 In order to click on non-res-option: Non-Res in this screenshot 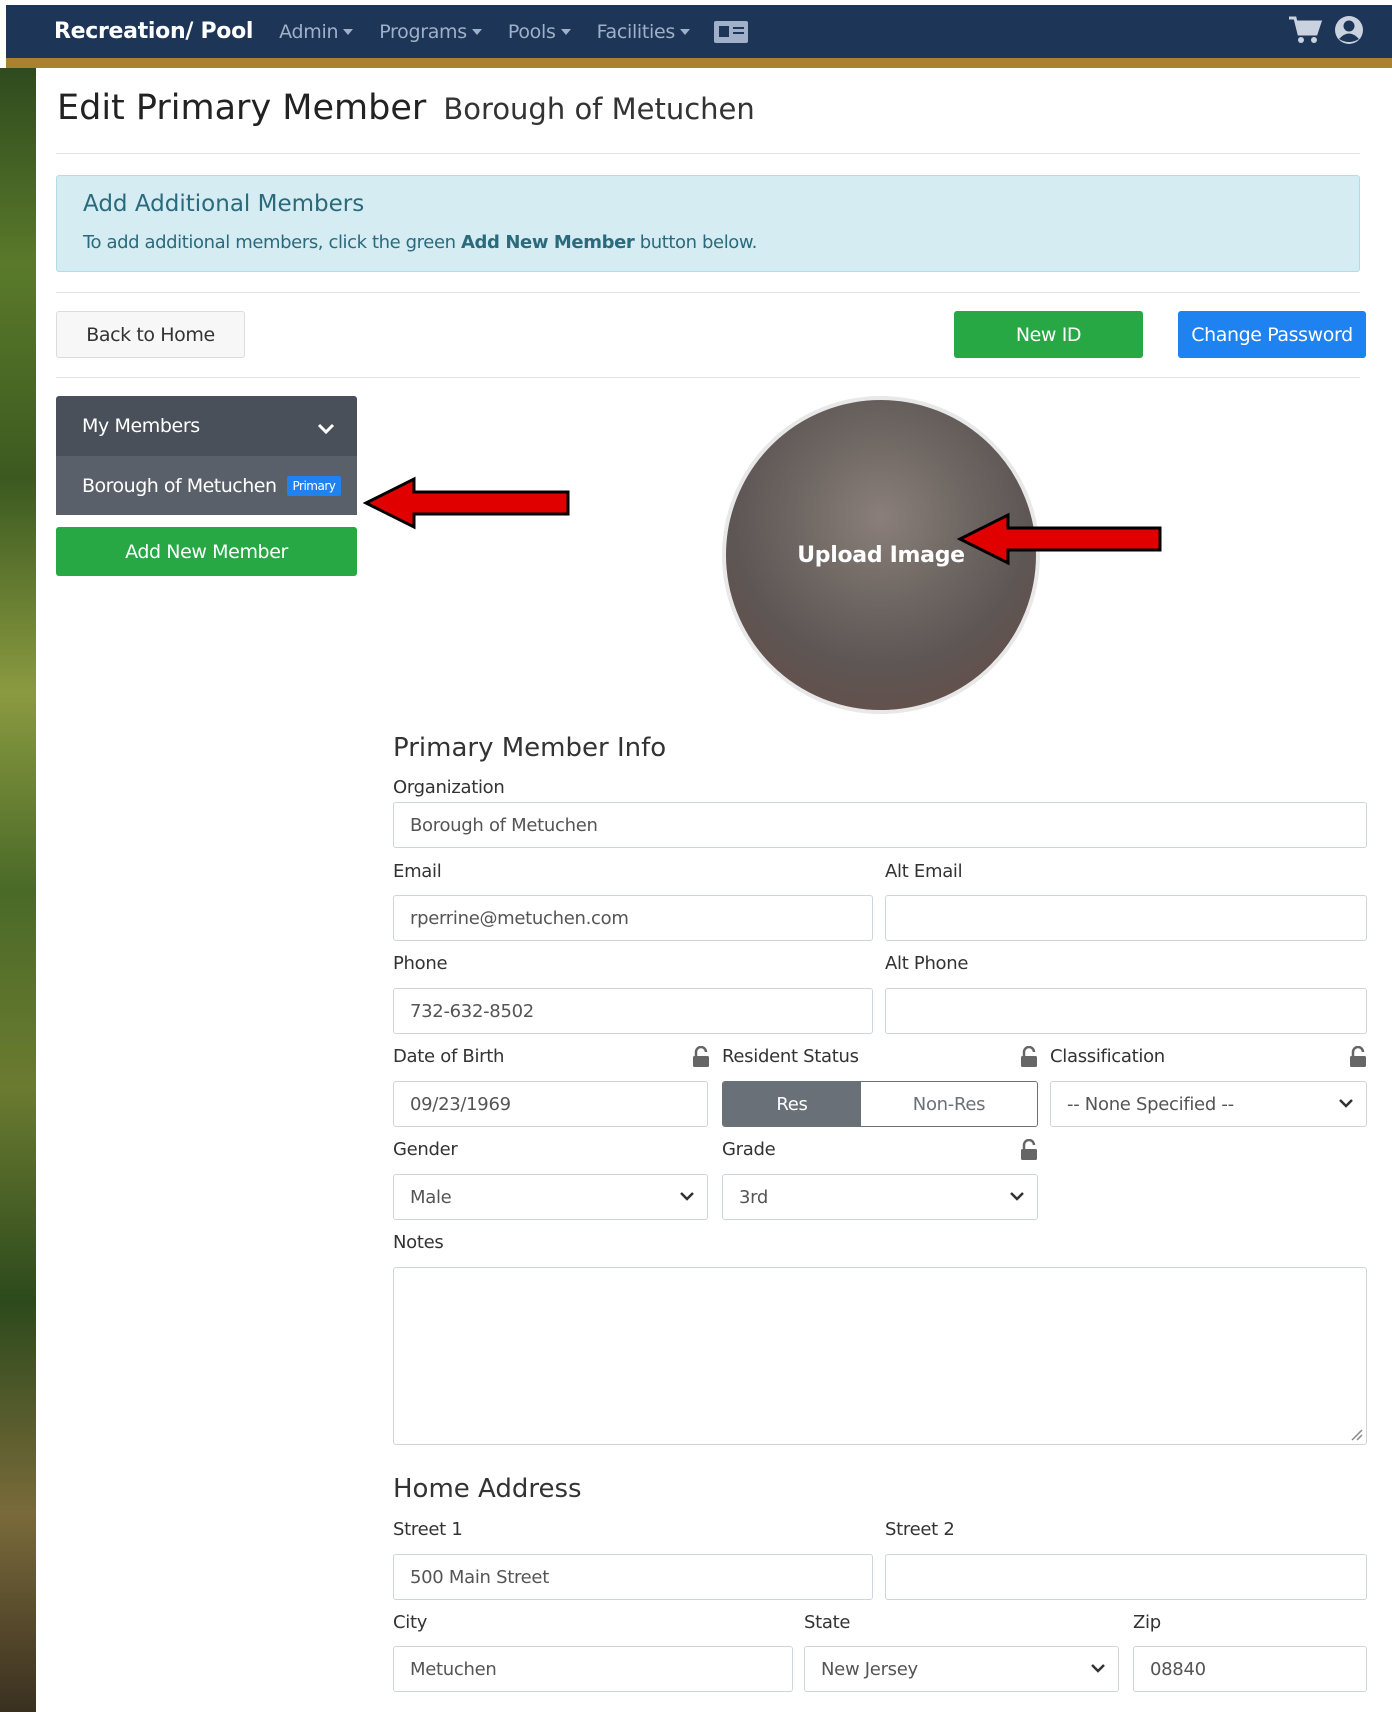, I will do `click(949, 1104)`.